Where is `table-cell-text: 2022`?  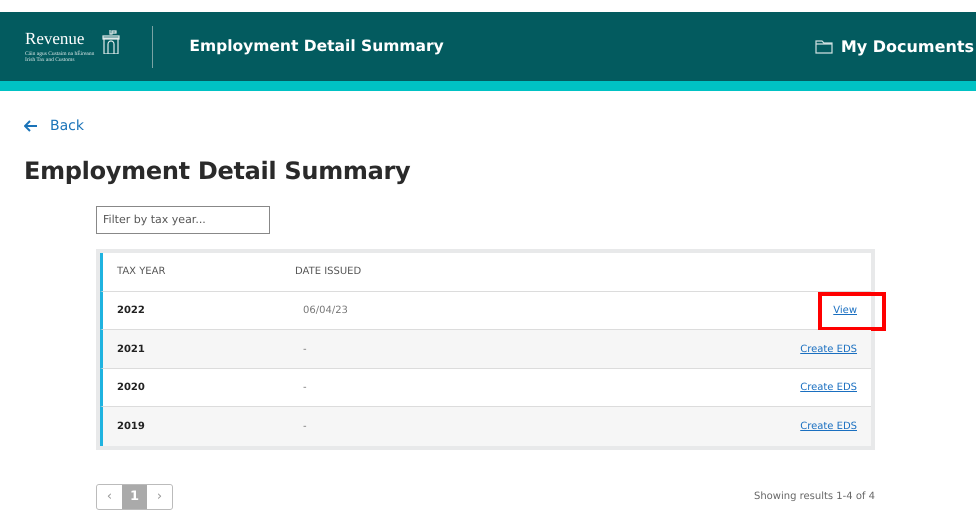 table-cell-text: 2022 is located at coordinates (131, 311).